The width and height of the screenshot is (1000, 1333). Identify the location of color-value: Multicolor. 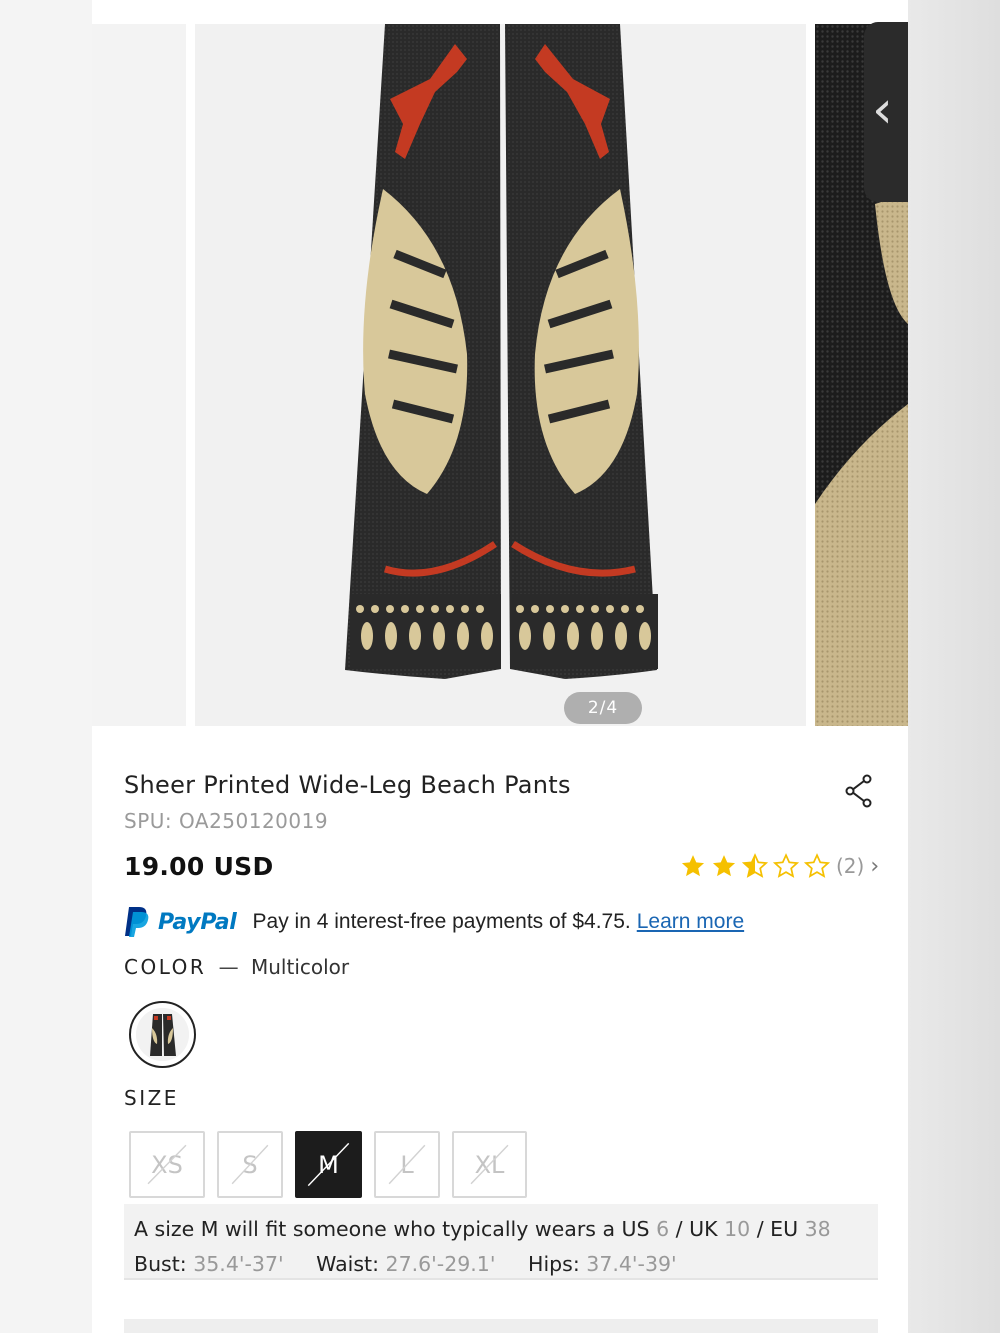
(300, 967).